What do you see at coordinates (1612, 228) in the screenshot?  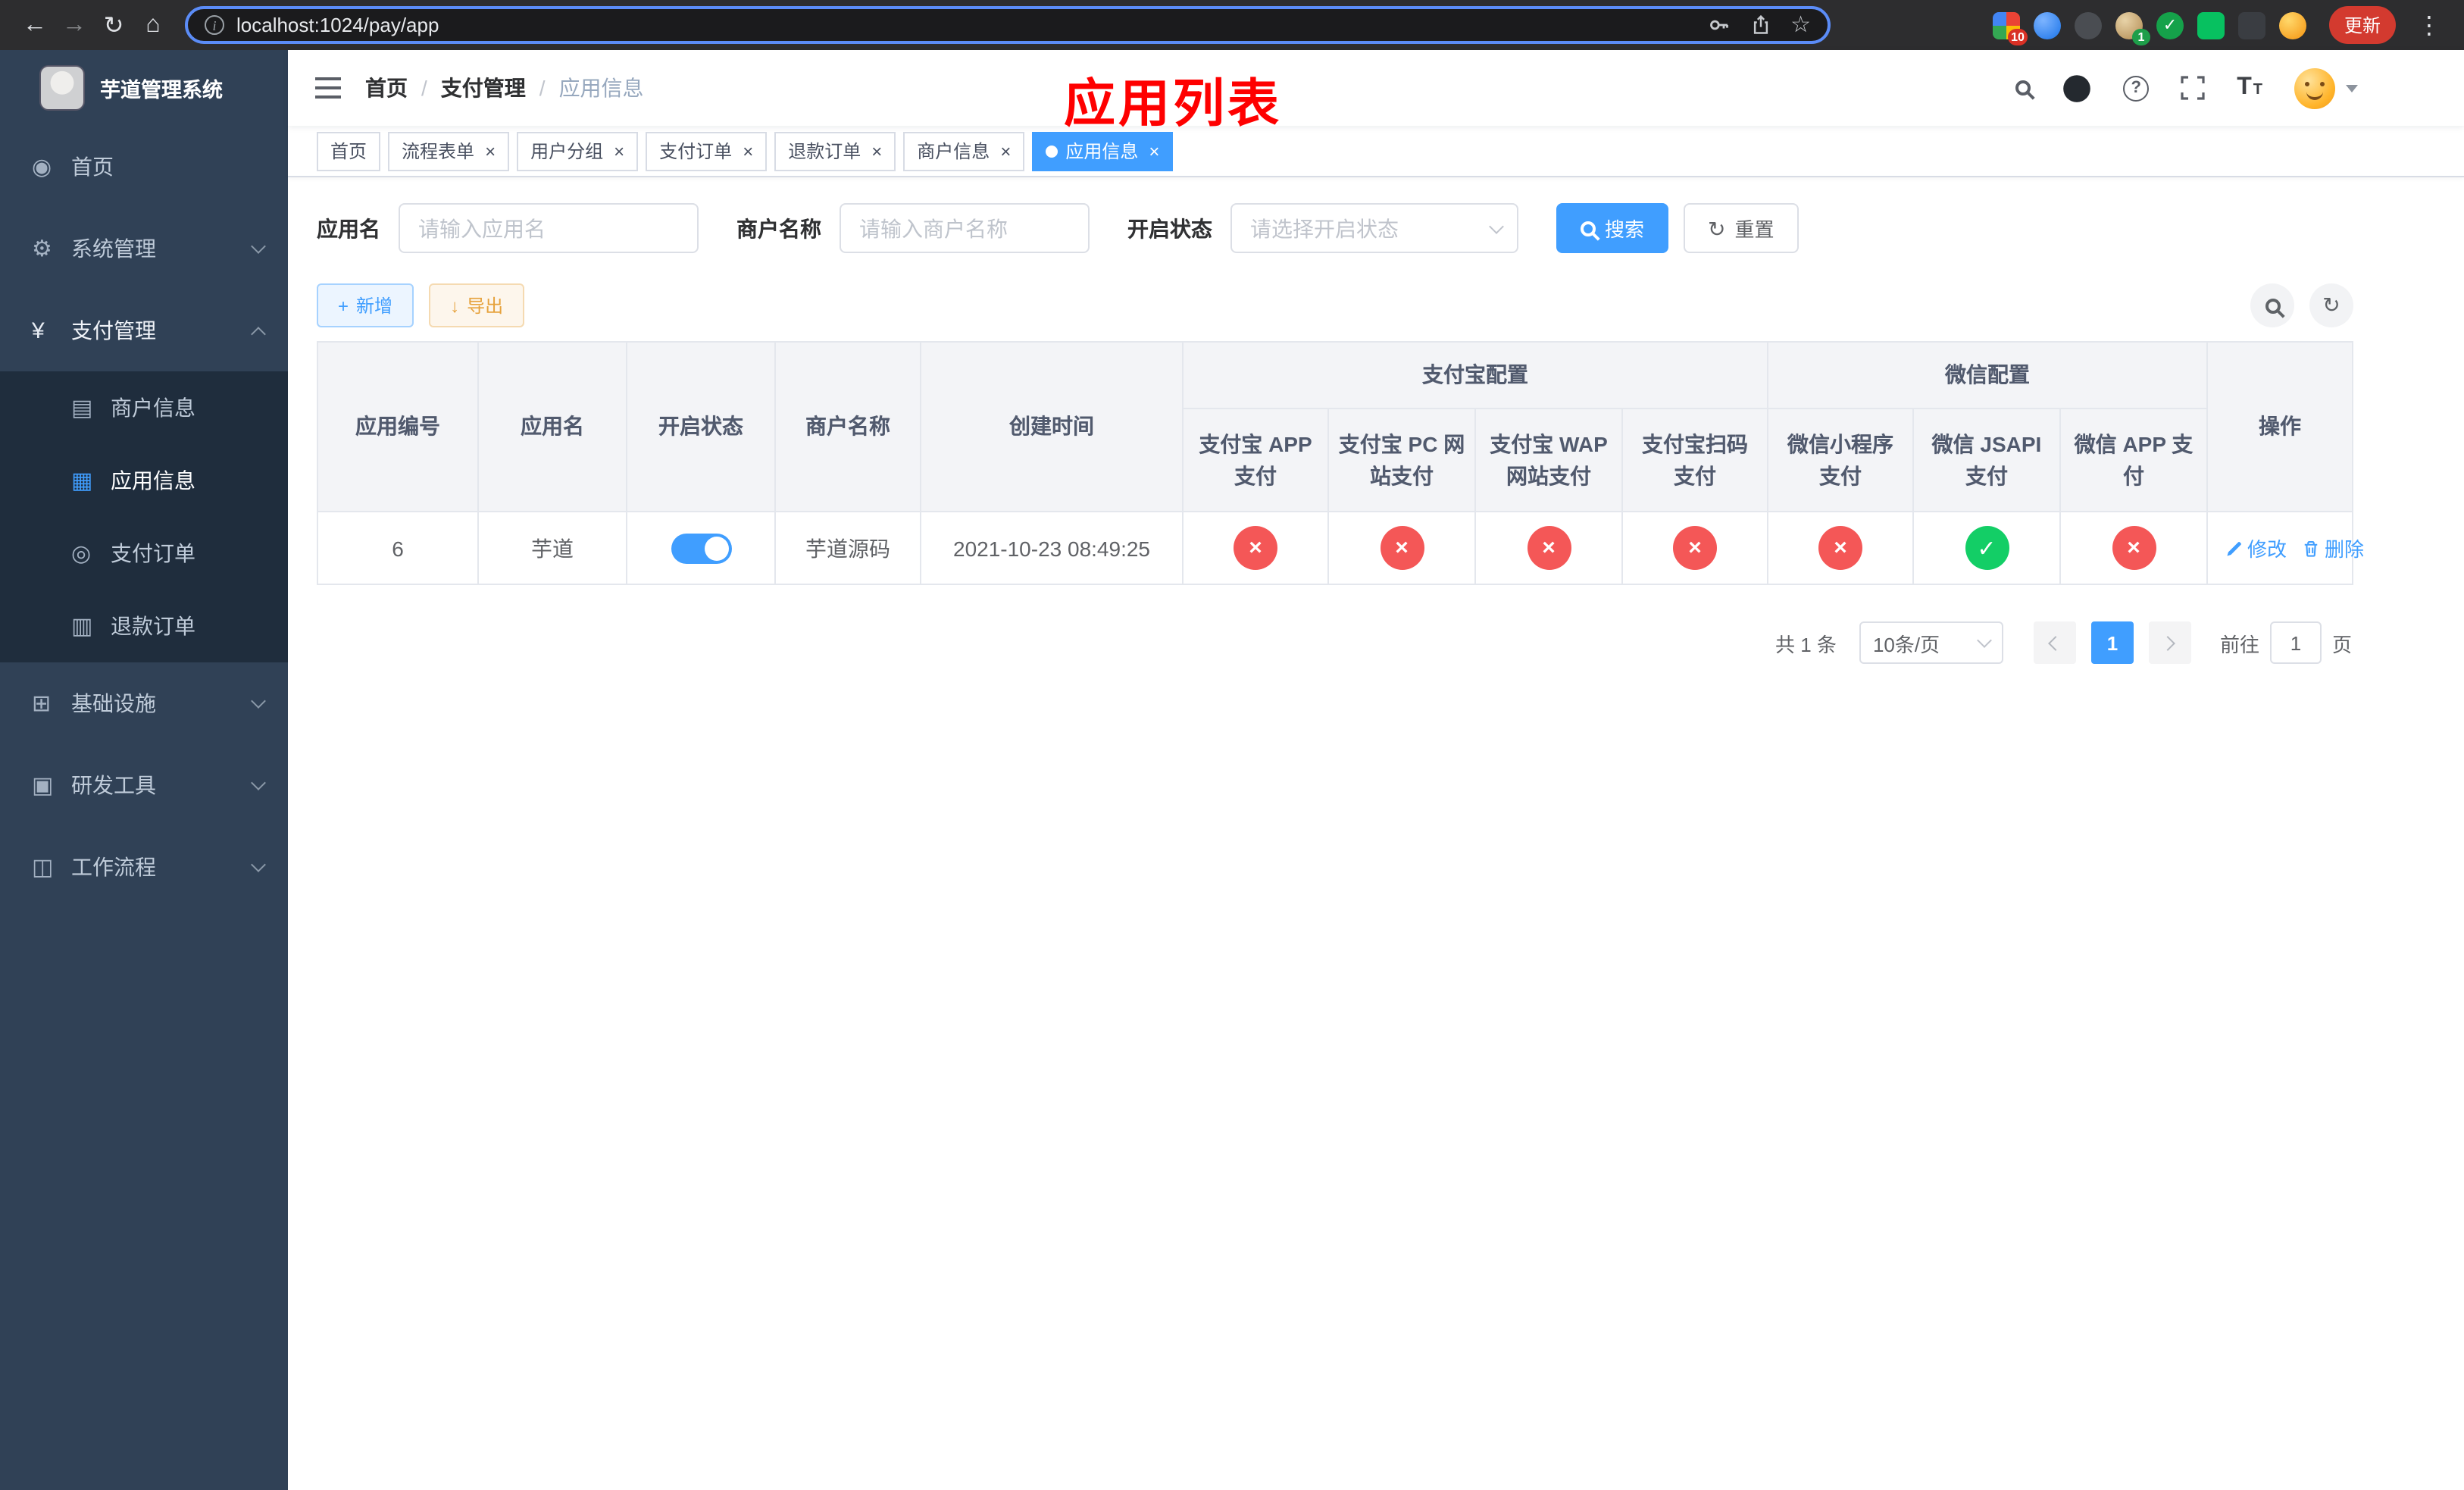 I see `search-button: 搜索` at bounding box center [1612, 228].